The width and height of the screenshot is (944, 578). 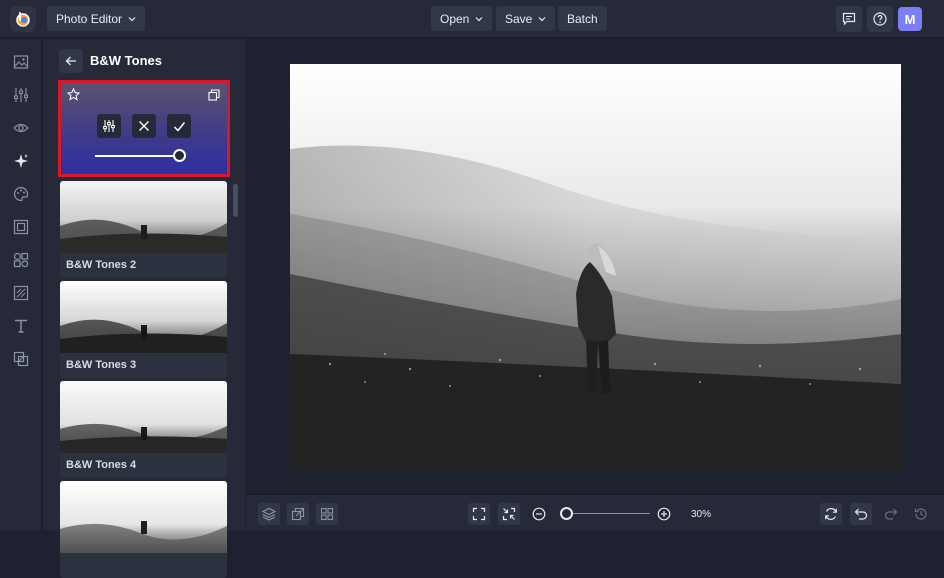 I want to click on frame-icon, so click(x=21, y=227).